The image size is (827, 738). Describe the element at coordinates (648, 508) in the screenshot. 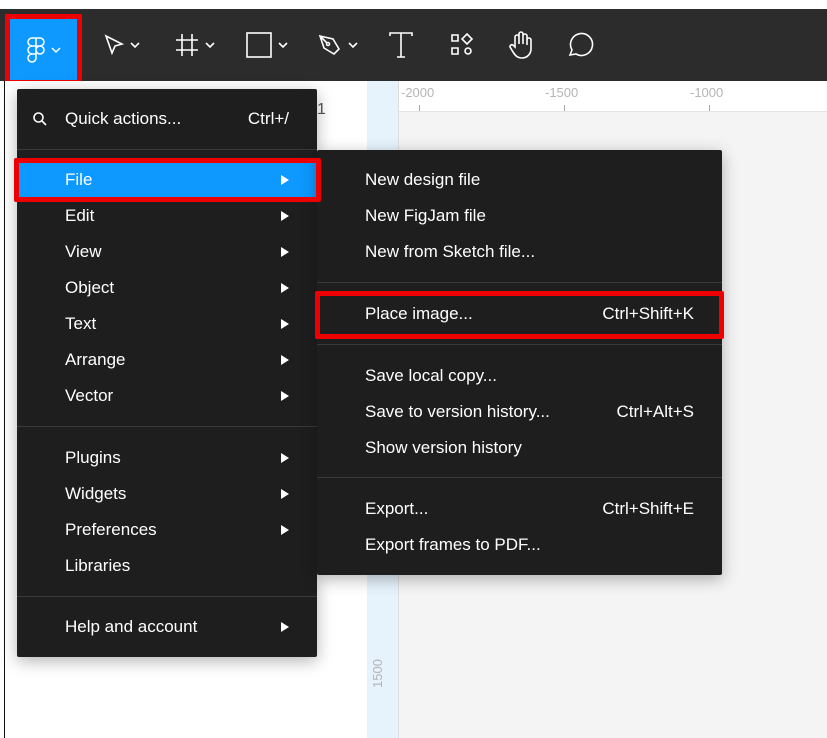

I see `shortcut: Ctrl+Shift+E` at that location.